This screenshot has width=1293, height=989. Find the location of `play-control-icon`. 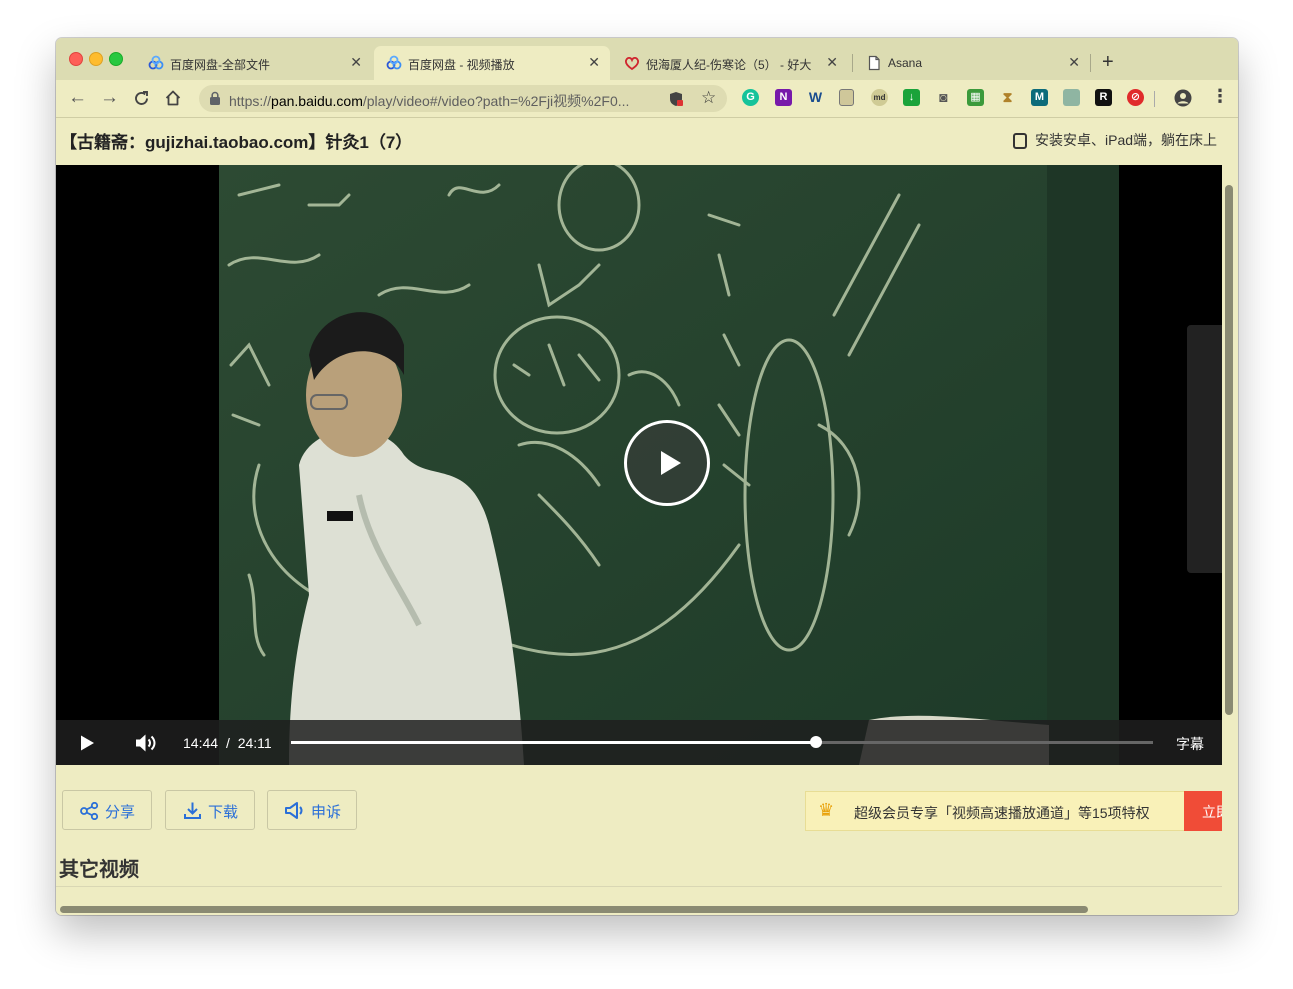

play-control-icon is located at coordinates (87, 743).